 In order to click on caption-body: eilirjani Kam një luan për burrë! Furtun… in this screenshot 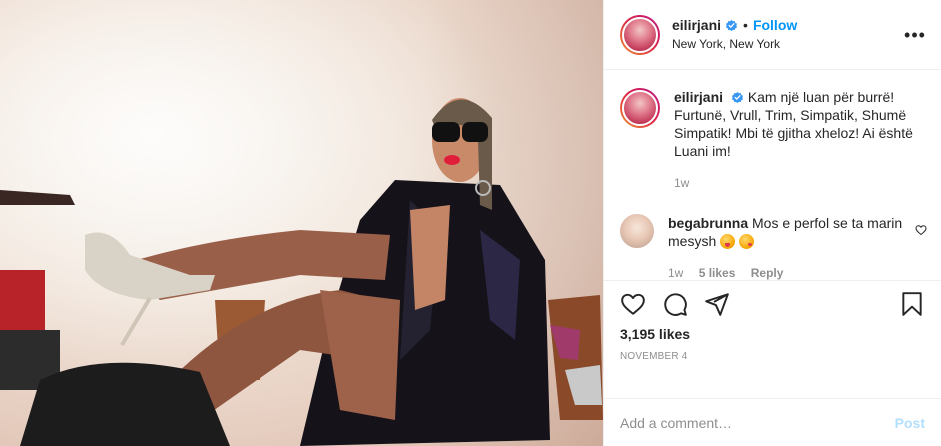, I will do `click(800, 140)`.